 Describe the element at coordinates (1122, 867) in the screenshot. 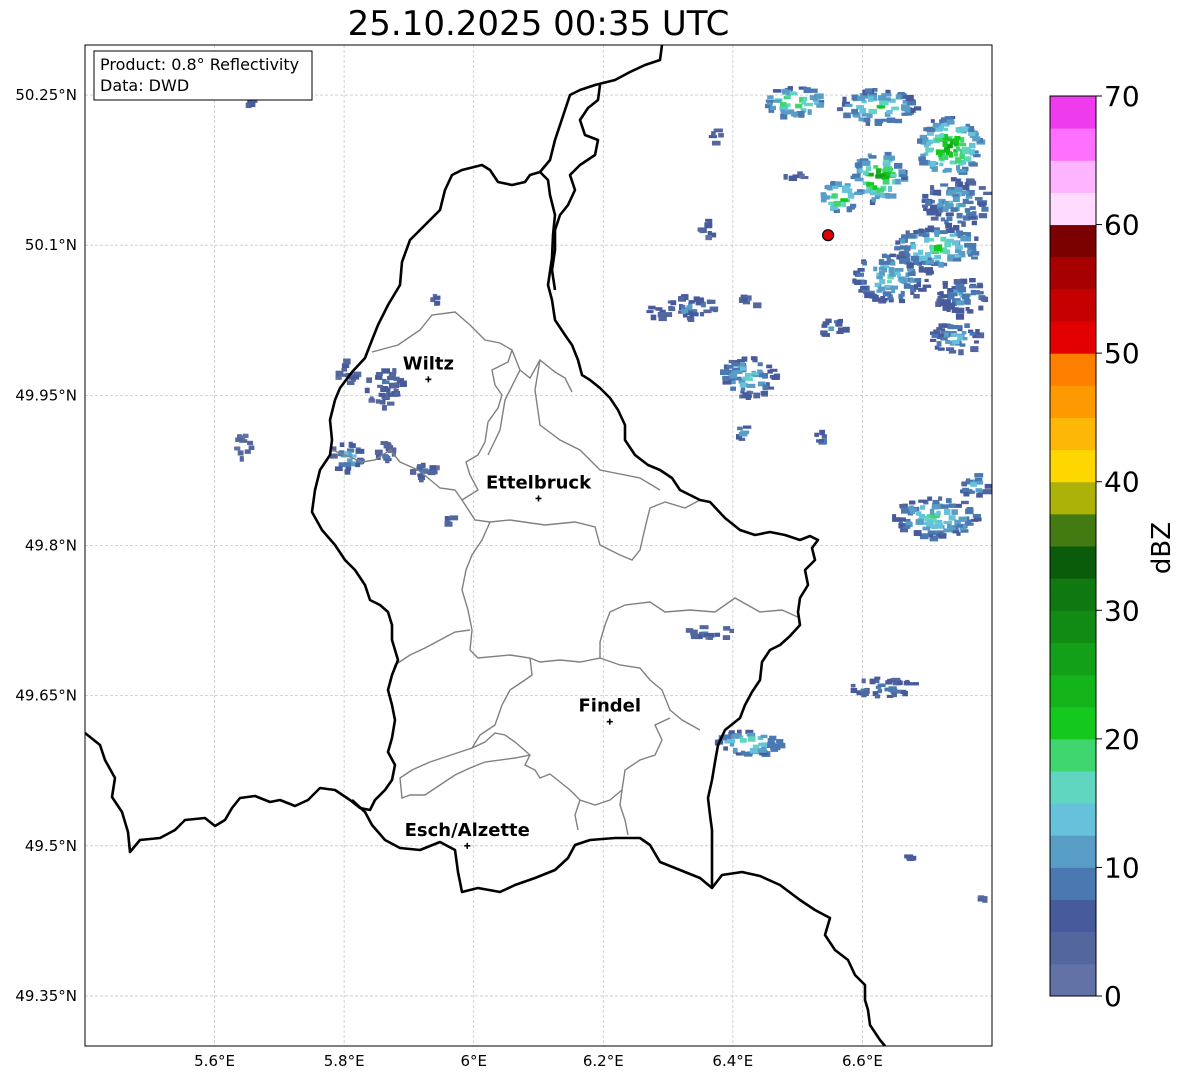

I see `colorbar-tick-label: 10` at that location.